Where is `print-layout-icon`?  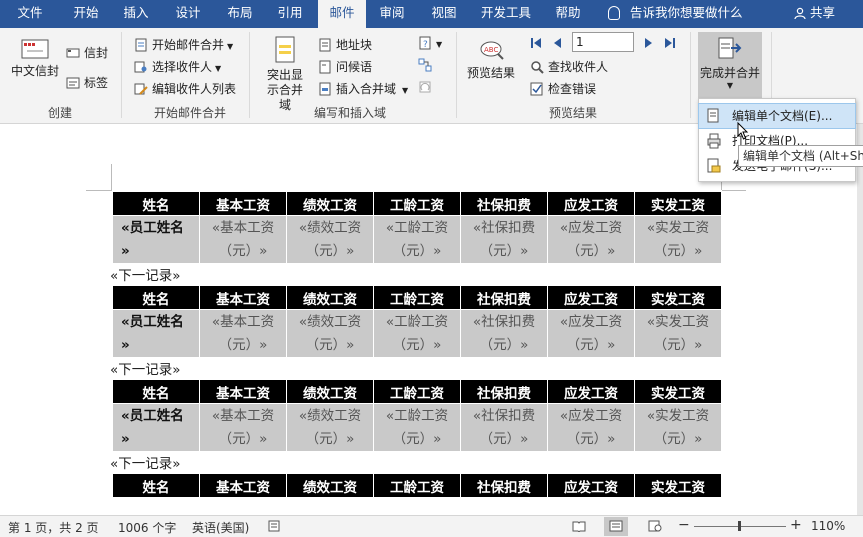
print-layout-icon is located at coordinates (616, 526).